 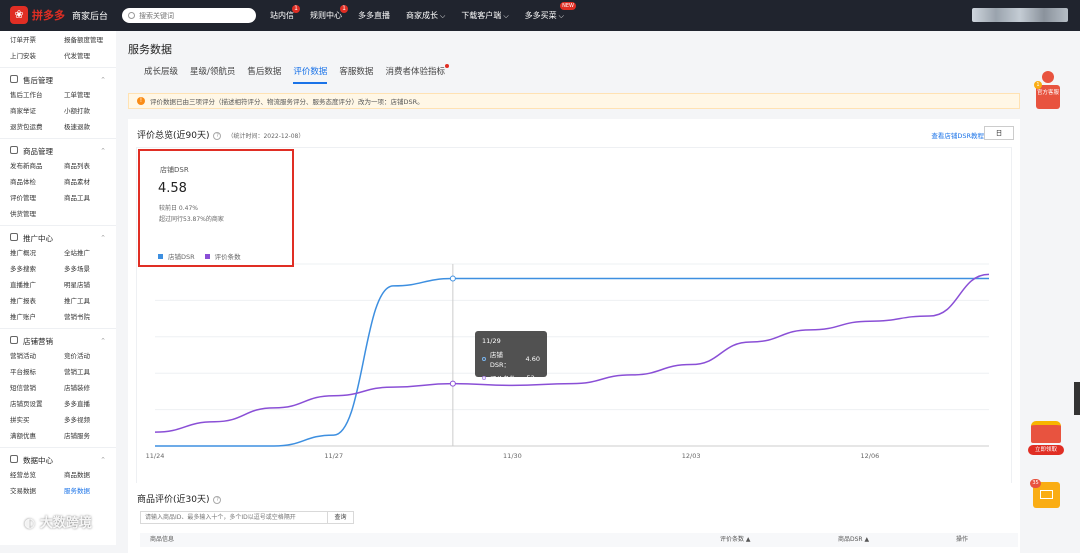 I want to click on sidebar-group-title: 数据中心 ⌃, so click(x=58, y=460).